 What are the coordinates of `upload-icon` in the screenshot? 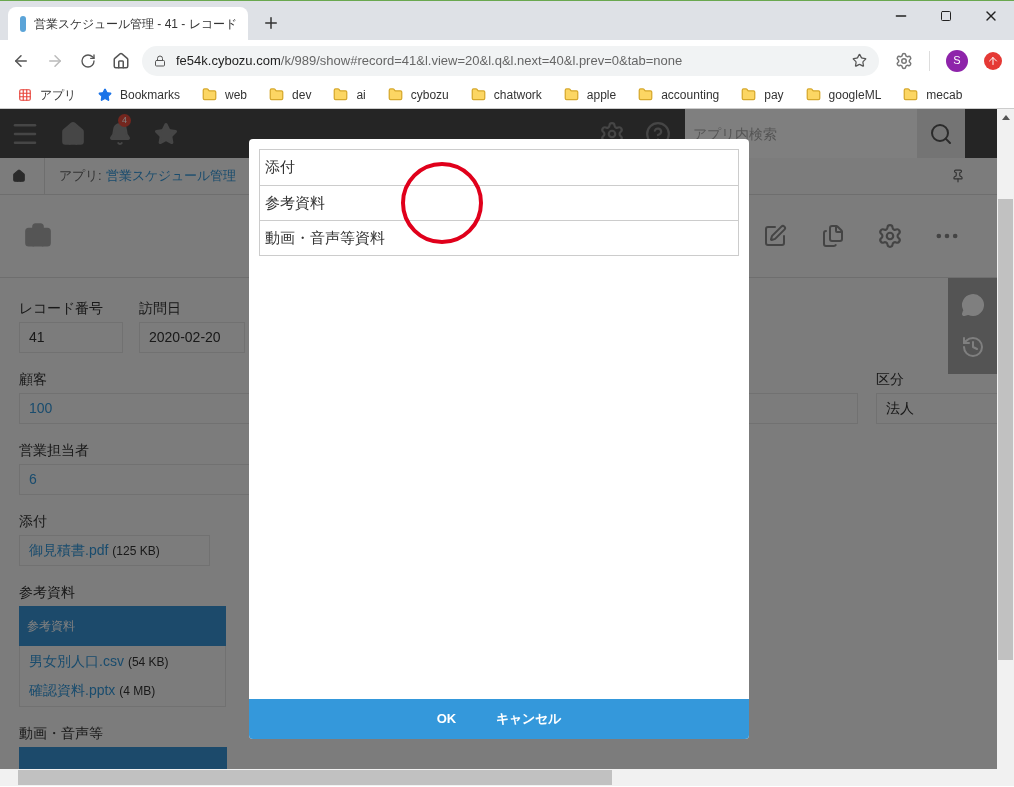 It's located at (993, 60).